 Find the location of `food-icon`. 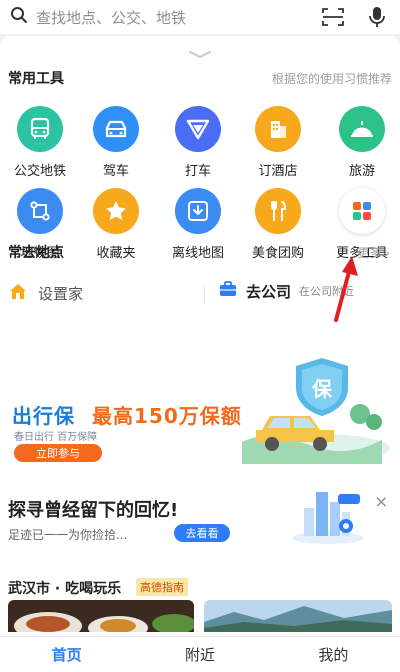

food-icon is located at coordinates (278, 211).